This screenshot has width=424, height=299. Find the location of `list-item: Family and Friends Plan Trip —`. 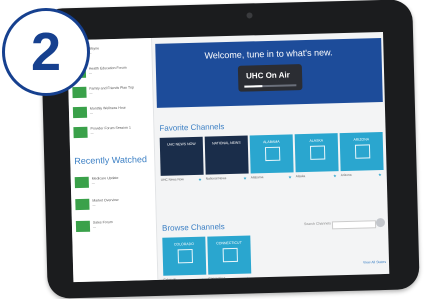

list-item: Family and Friends Plan Trip — is located at coordinates (110, 92).